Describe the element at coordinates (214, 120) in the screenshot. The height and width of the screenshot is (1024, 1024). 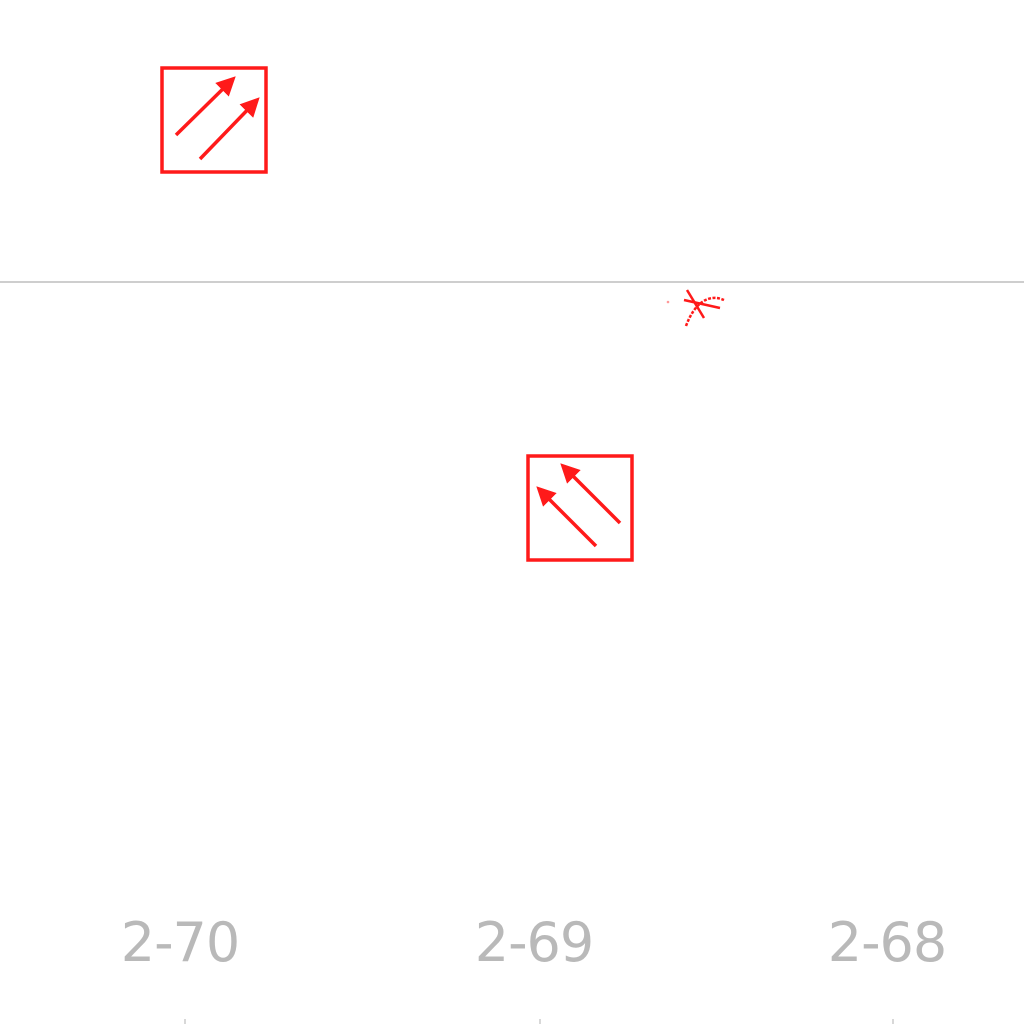
I see `arrows-northeast-box-icon` at that location.